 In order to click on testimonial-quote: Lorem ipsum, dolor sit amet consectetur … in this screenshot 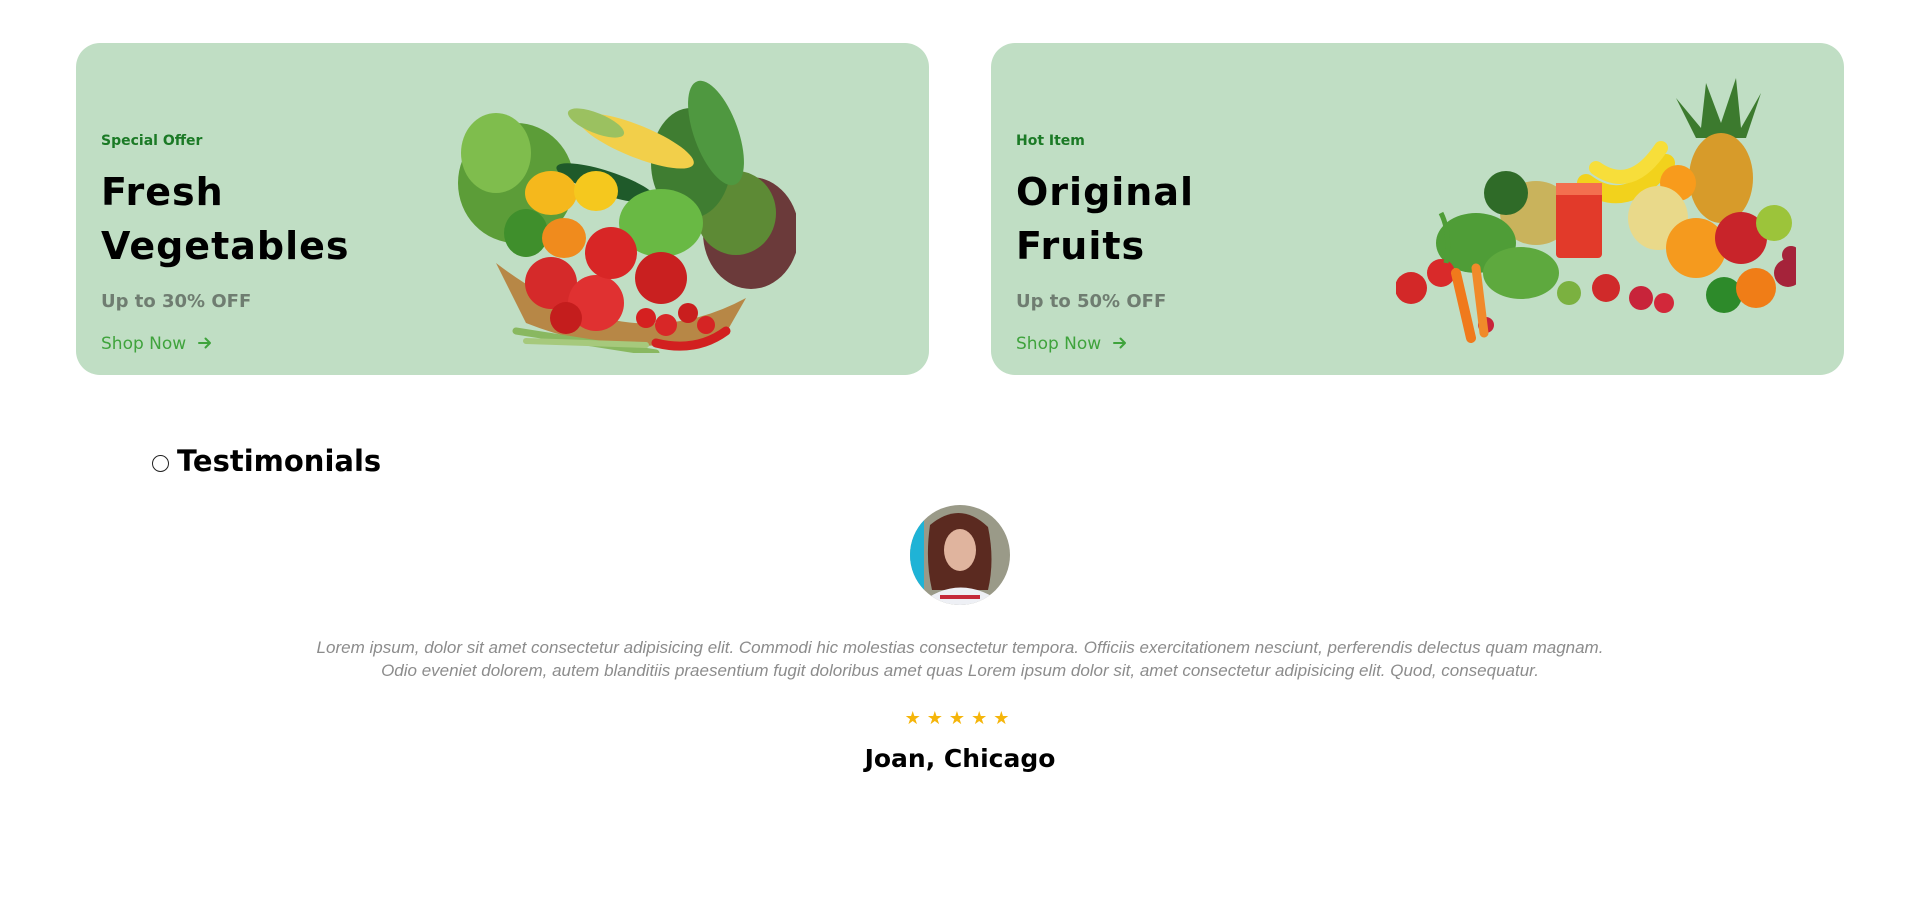, I will do `click(960, 659)`.